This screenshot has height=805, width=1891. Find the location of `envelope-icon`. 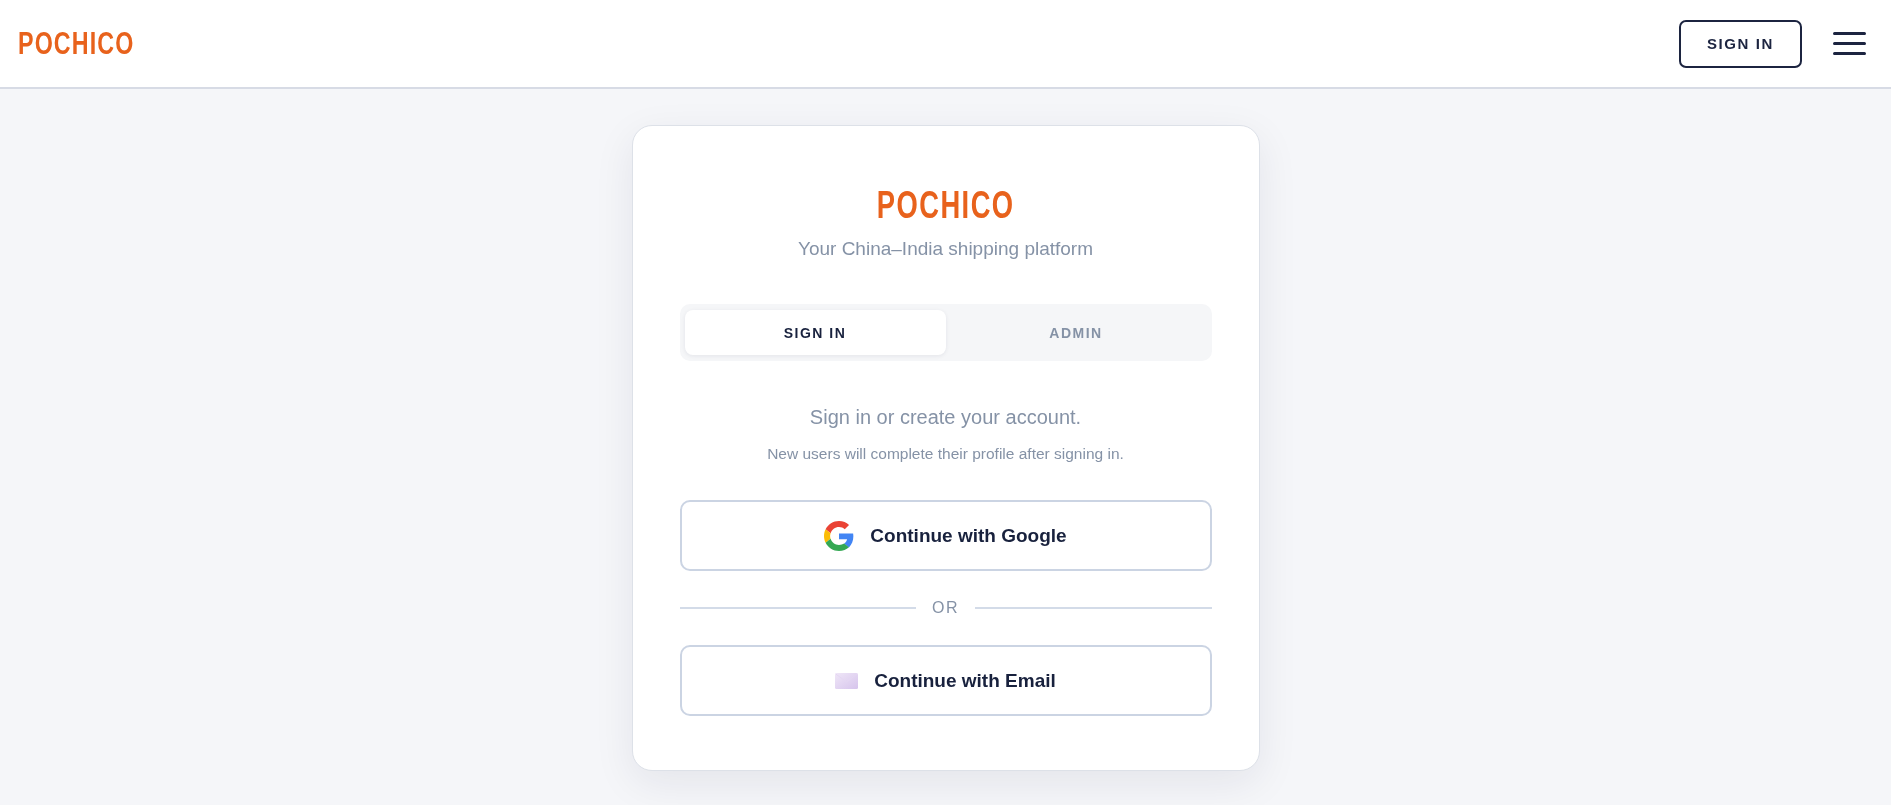

envelope-icon is located at coordinates (847, 680).